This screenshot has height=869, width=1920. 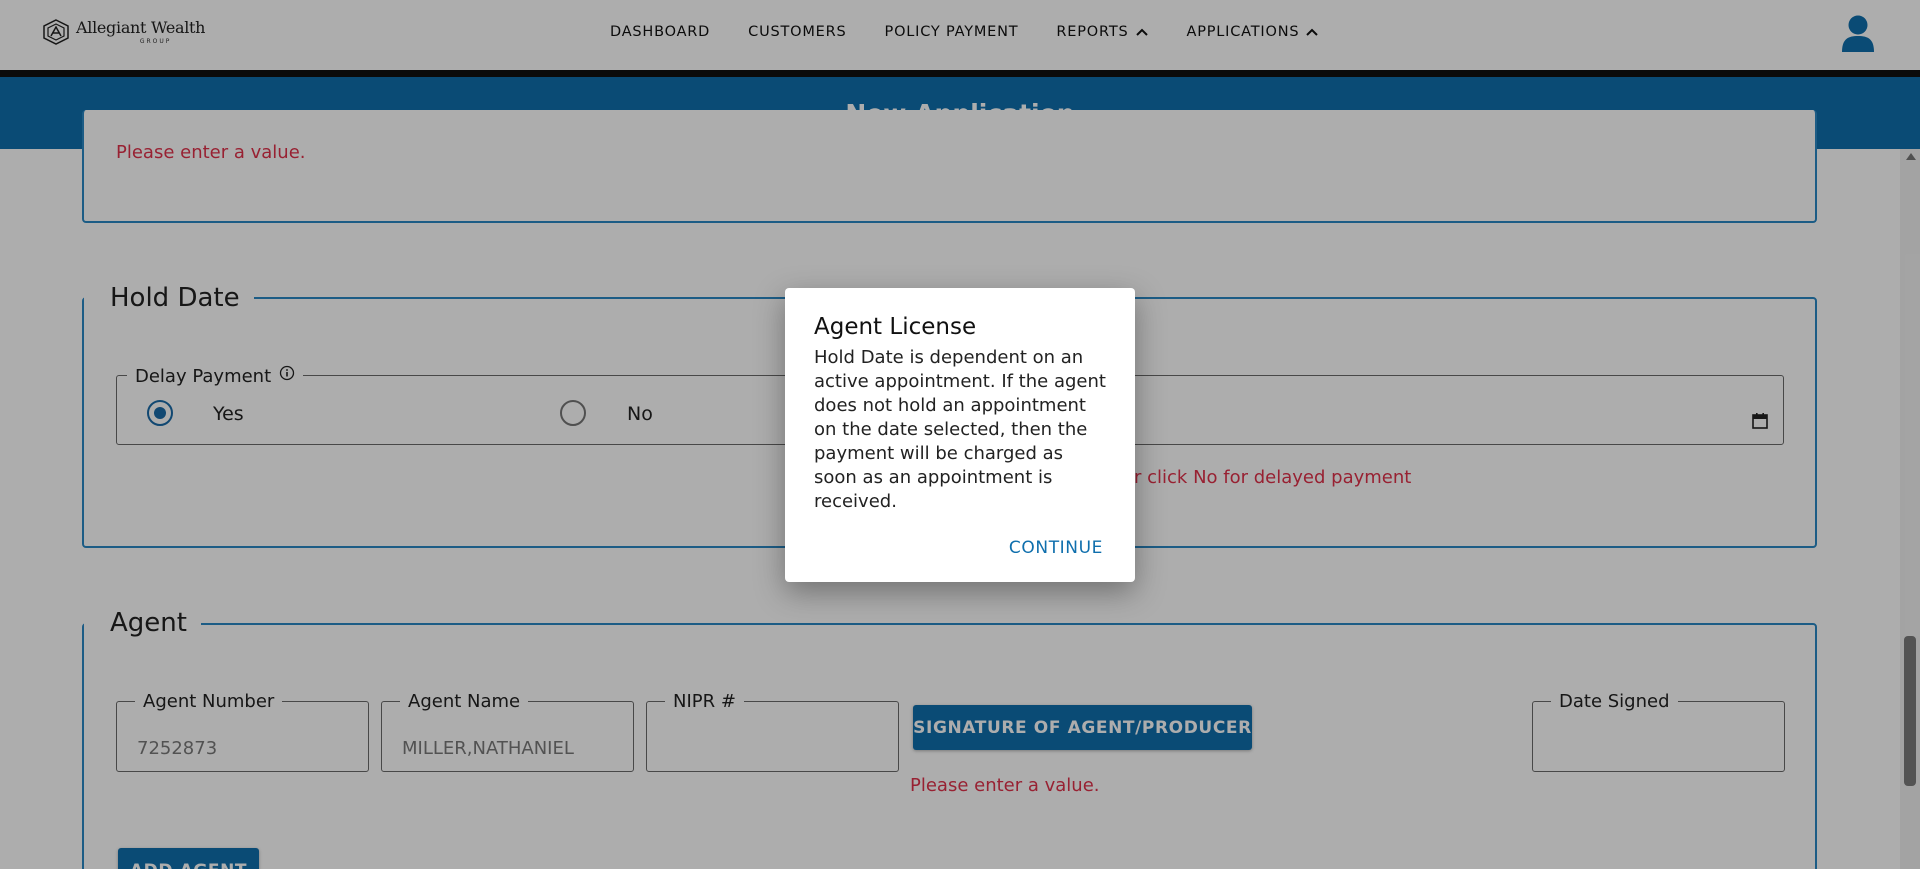 I want to click on dialog-title: Agent License, so click(x=895, y=327).